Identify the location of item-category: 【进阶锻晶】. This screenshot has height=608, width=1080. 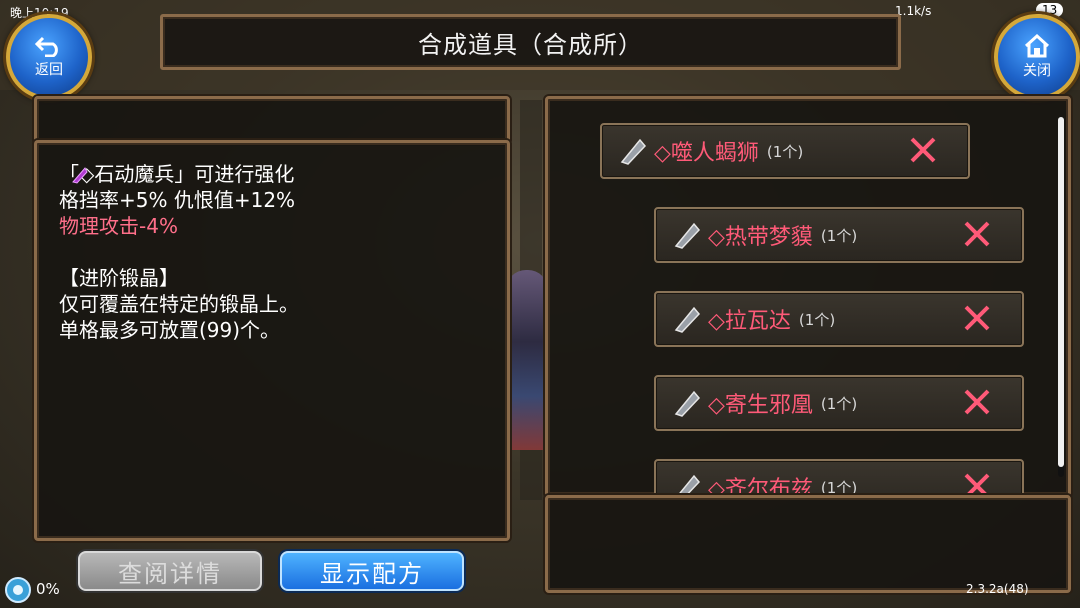
(119, 278).